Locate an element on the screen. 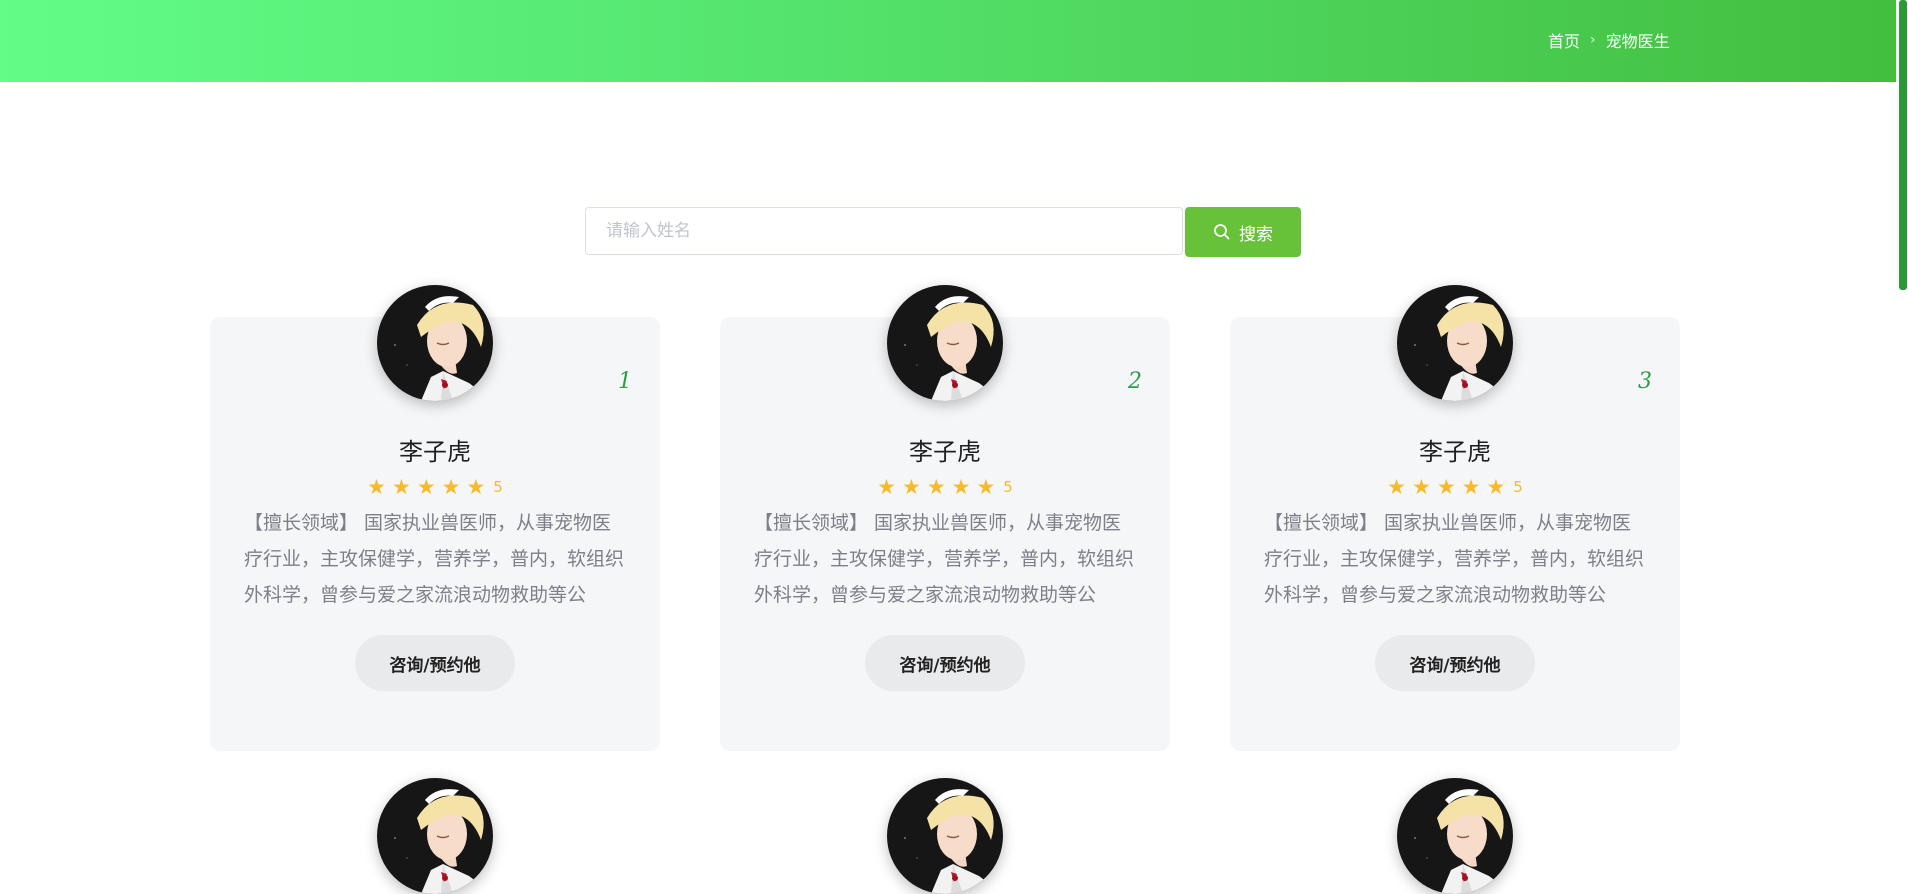 The image size is (1908, 894). search-bar: 搜索 is located at coordinates (943, 232).